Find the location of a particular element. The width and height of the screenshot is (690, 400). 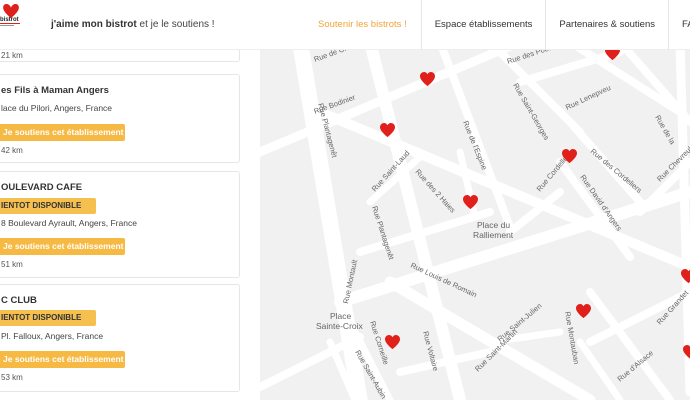

nav-faq: FA is located at coordinates (679, 25).